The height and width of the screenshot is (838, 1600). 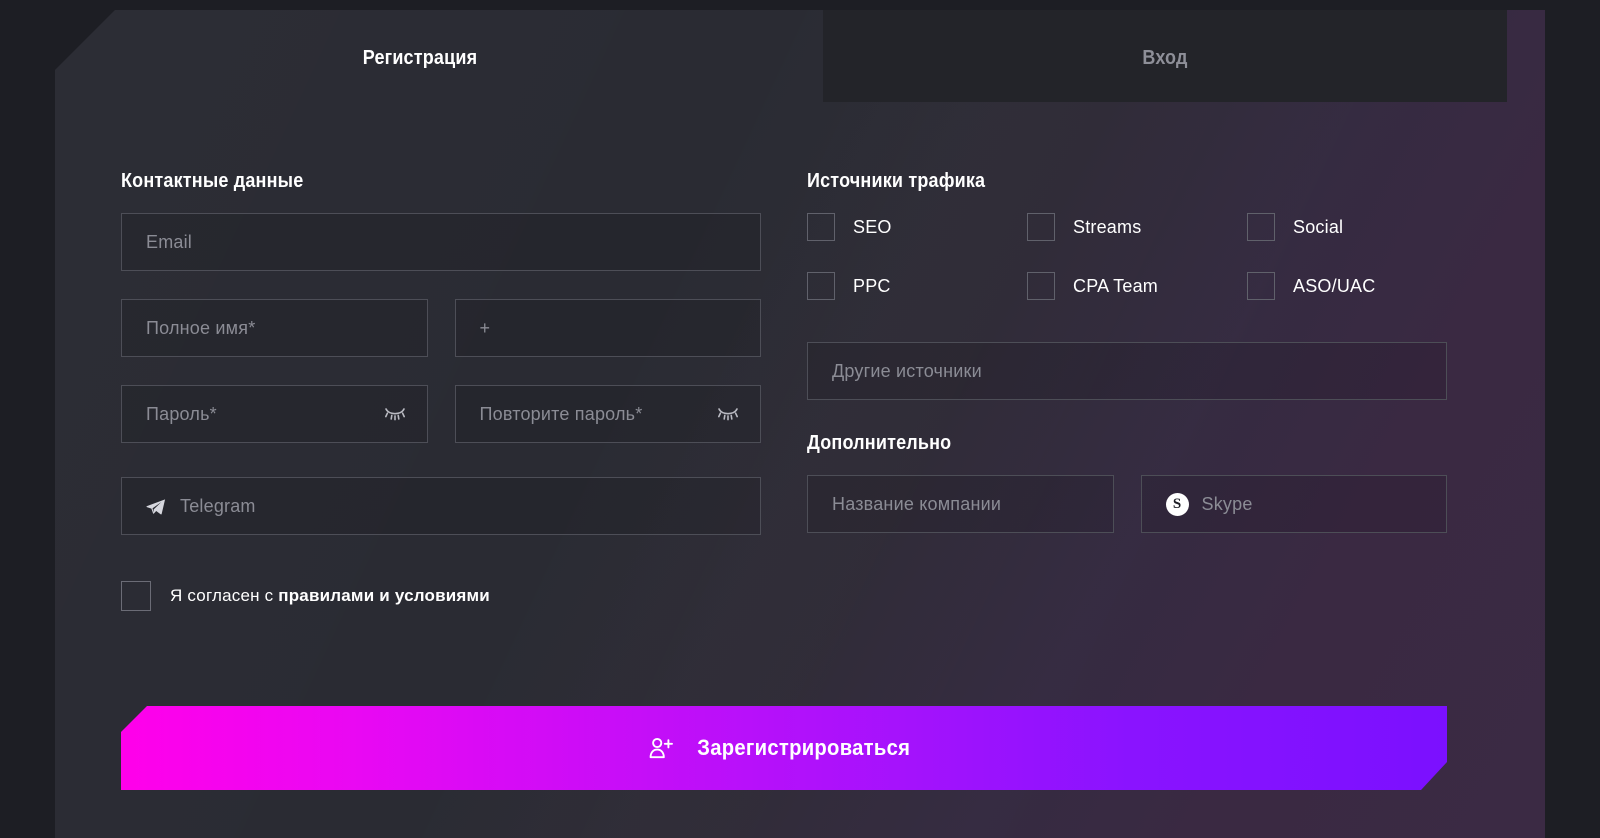 I want to click on source-aso-uac-label: ASO/UAC, so click(x=1334, y=285).